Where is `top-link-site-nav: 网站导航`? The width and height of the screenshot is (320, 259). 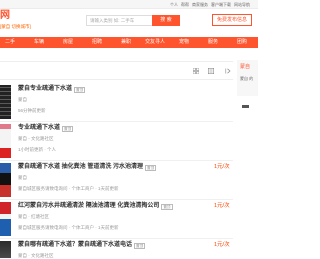
top-link-site-nav: 网站导航 is located at coordinates (242, 4).